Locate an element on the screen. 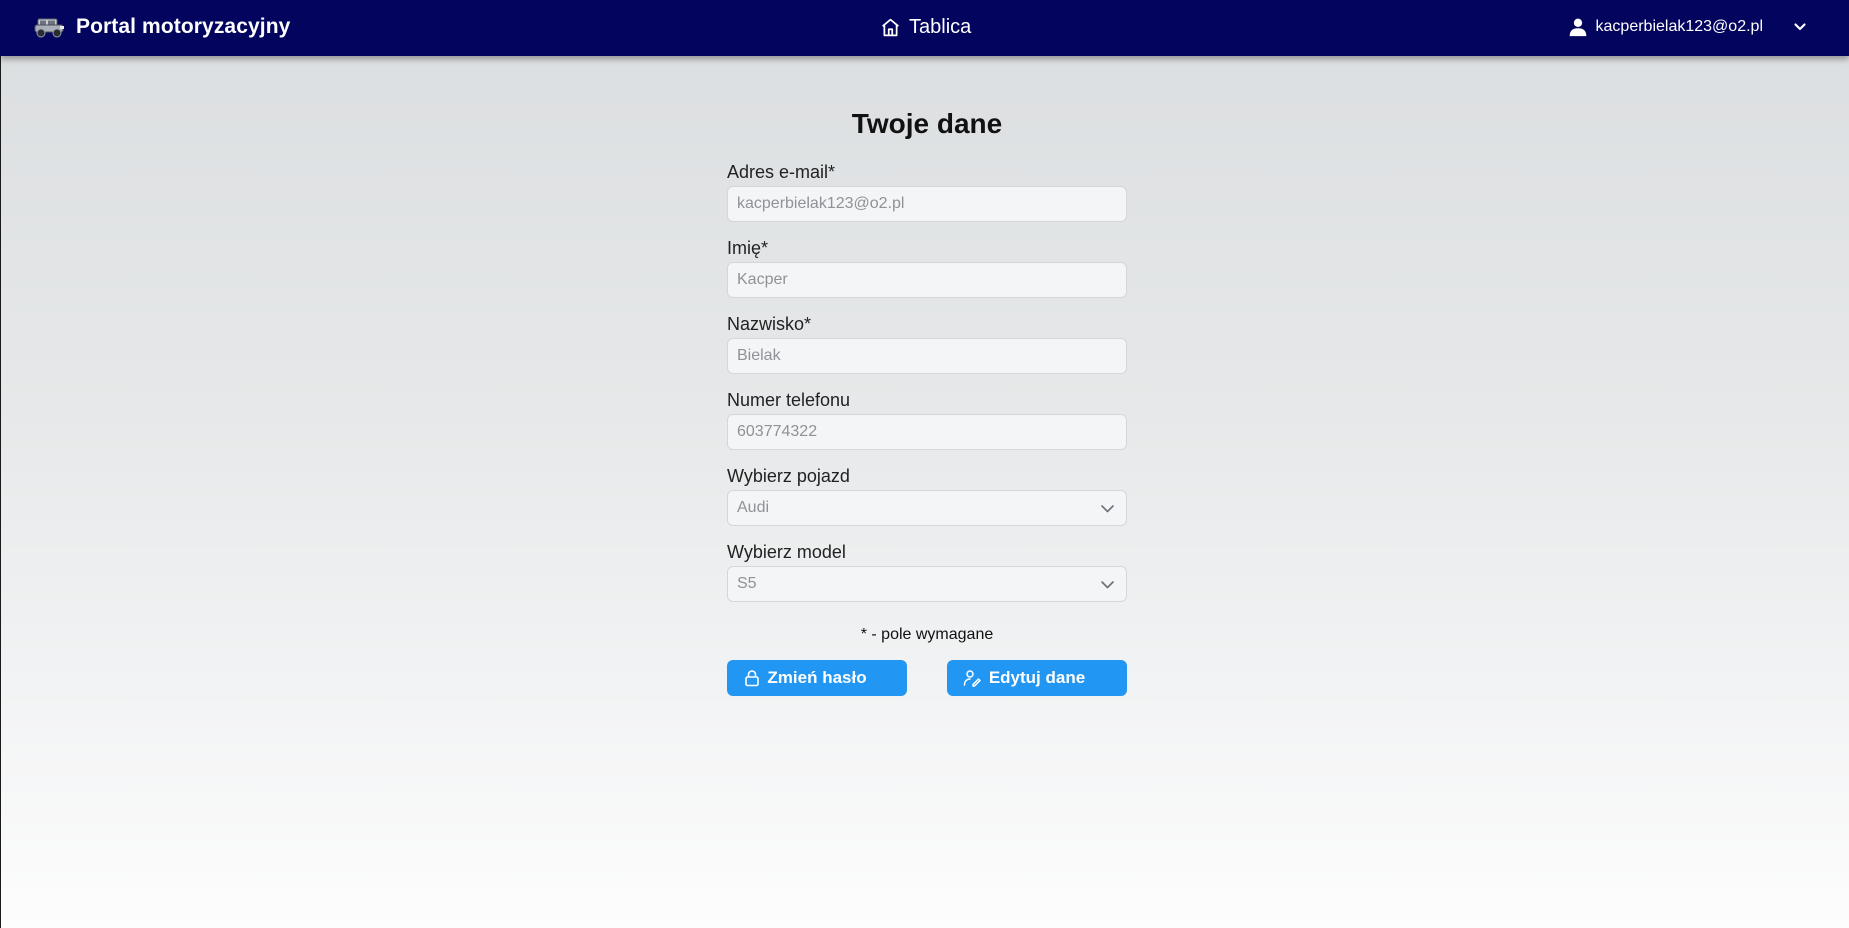  vehicle-field-group: Wybierz pojazd Audi is located at coordinates (927, 496).